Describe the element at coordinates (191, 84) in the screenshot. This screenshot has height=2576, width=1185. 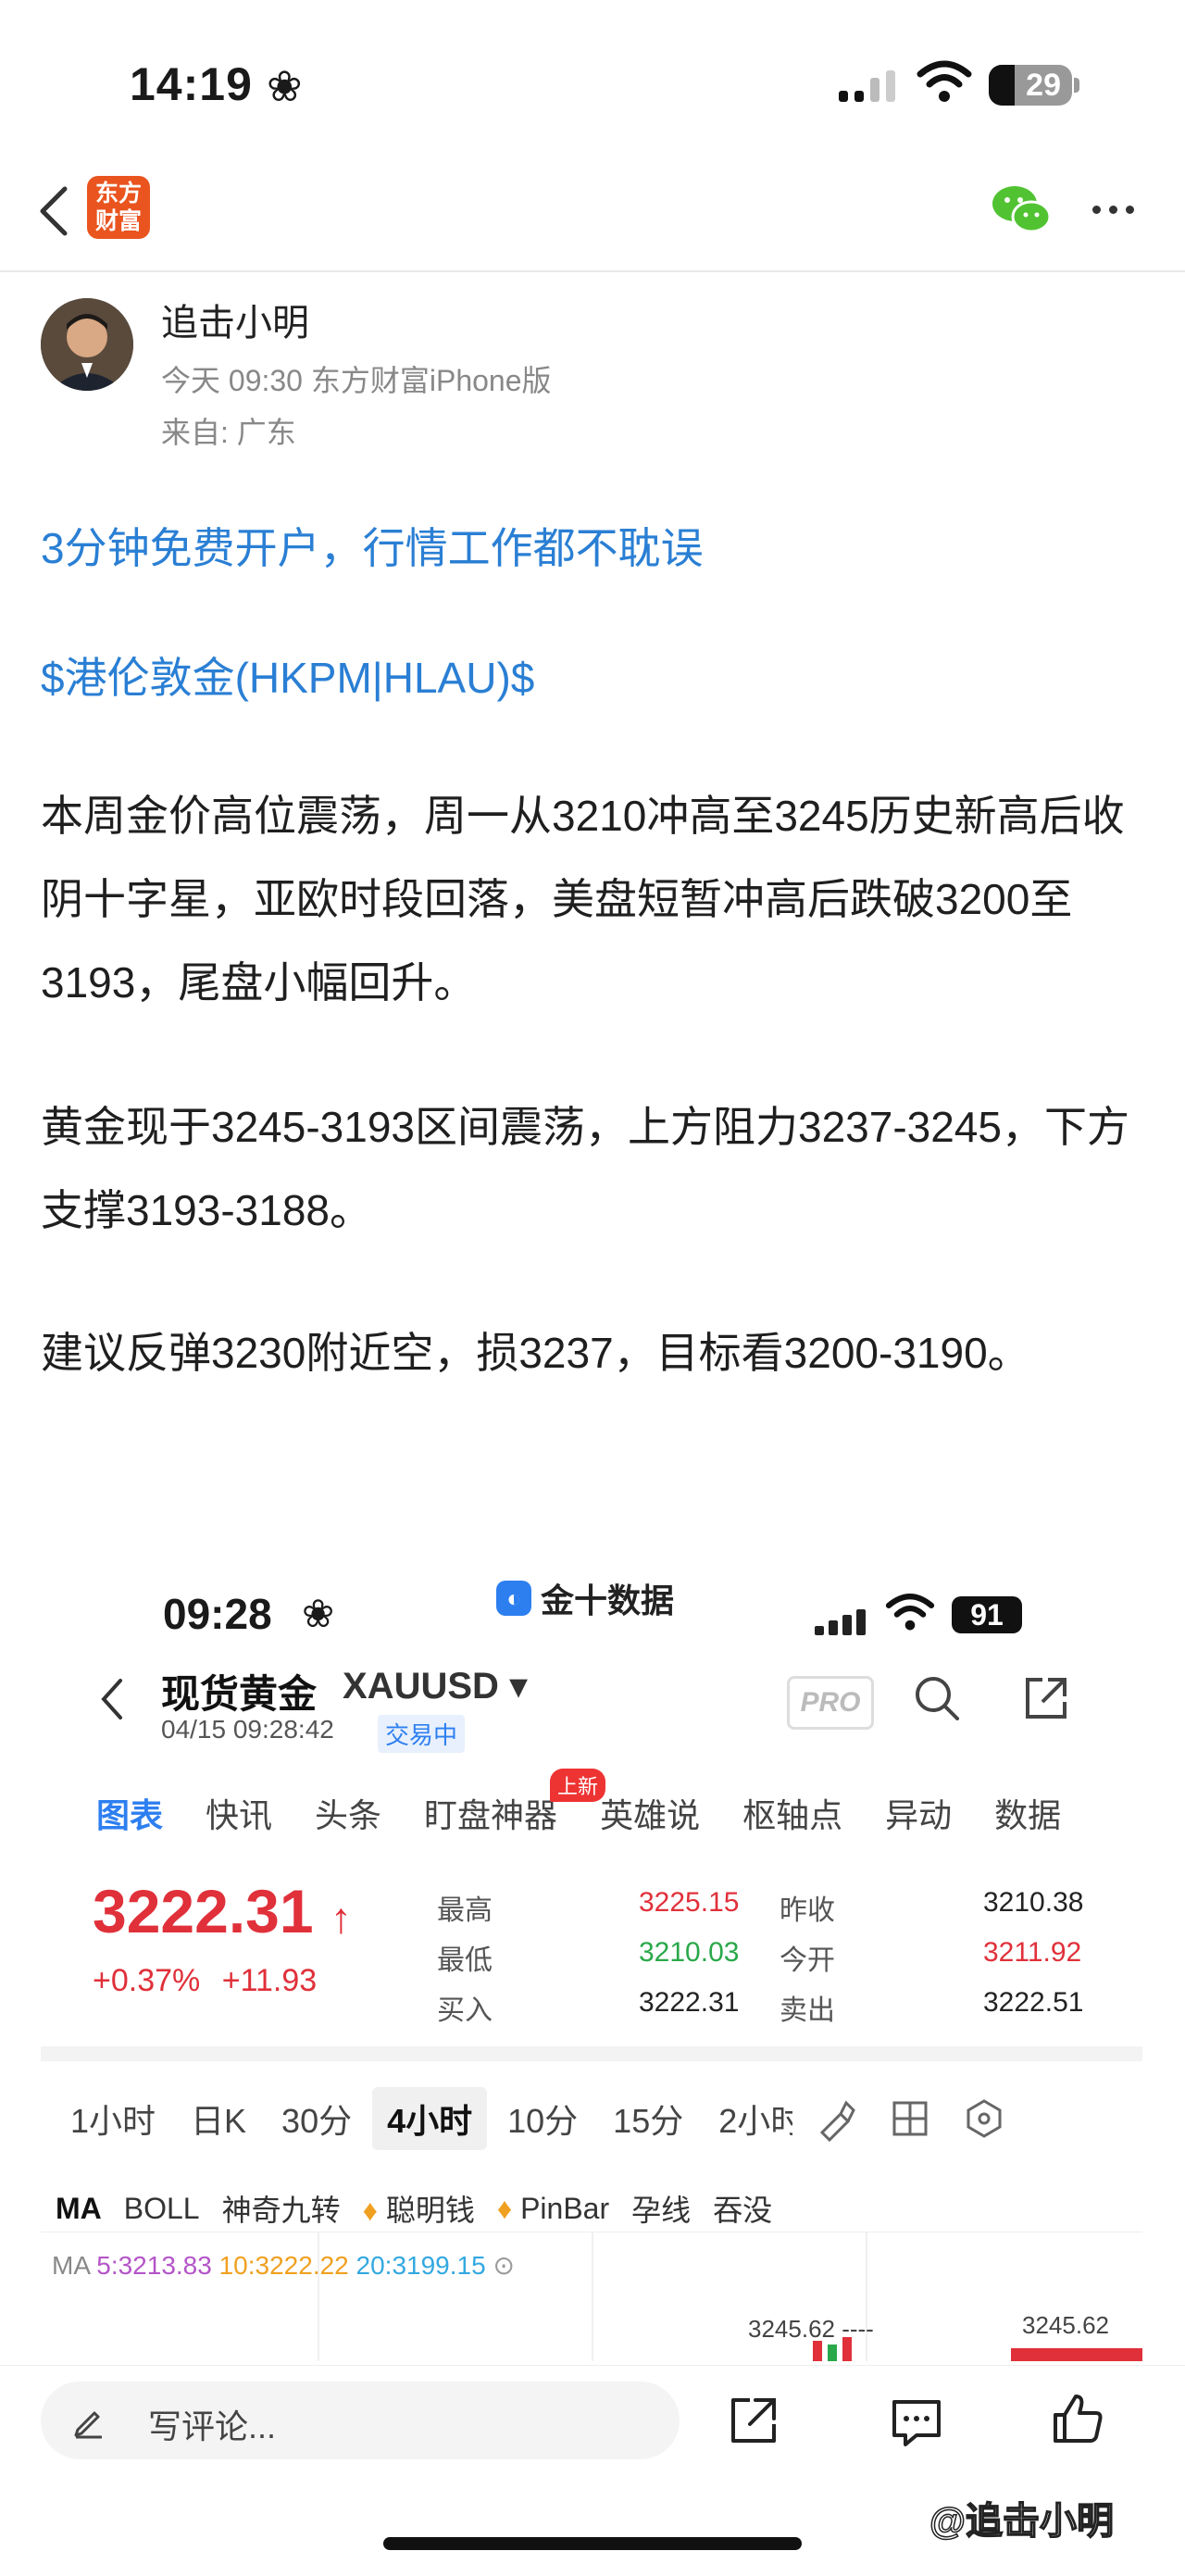
I see `status-time: 14:19` at that location.